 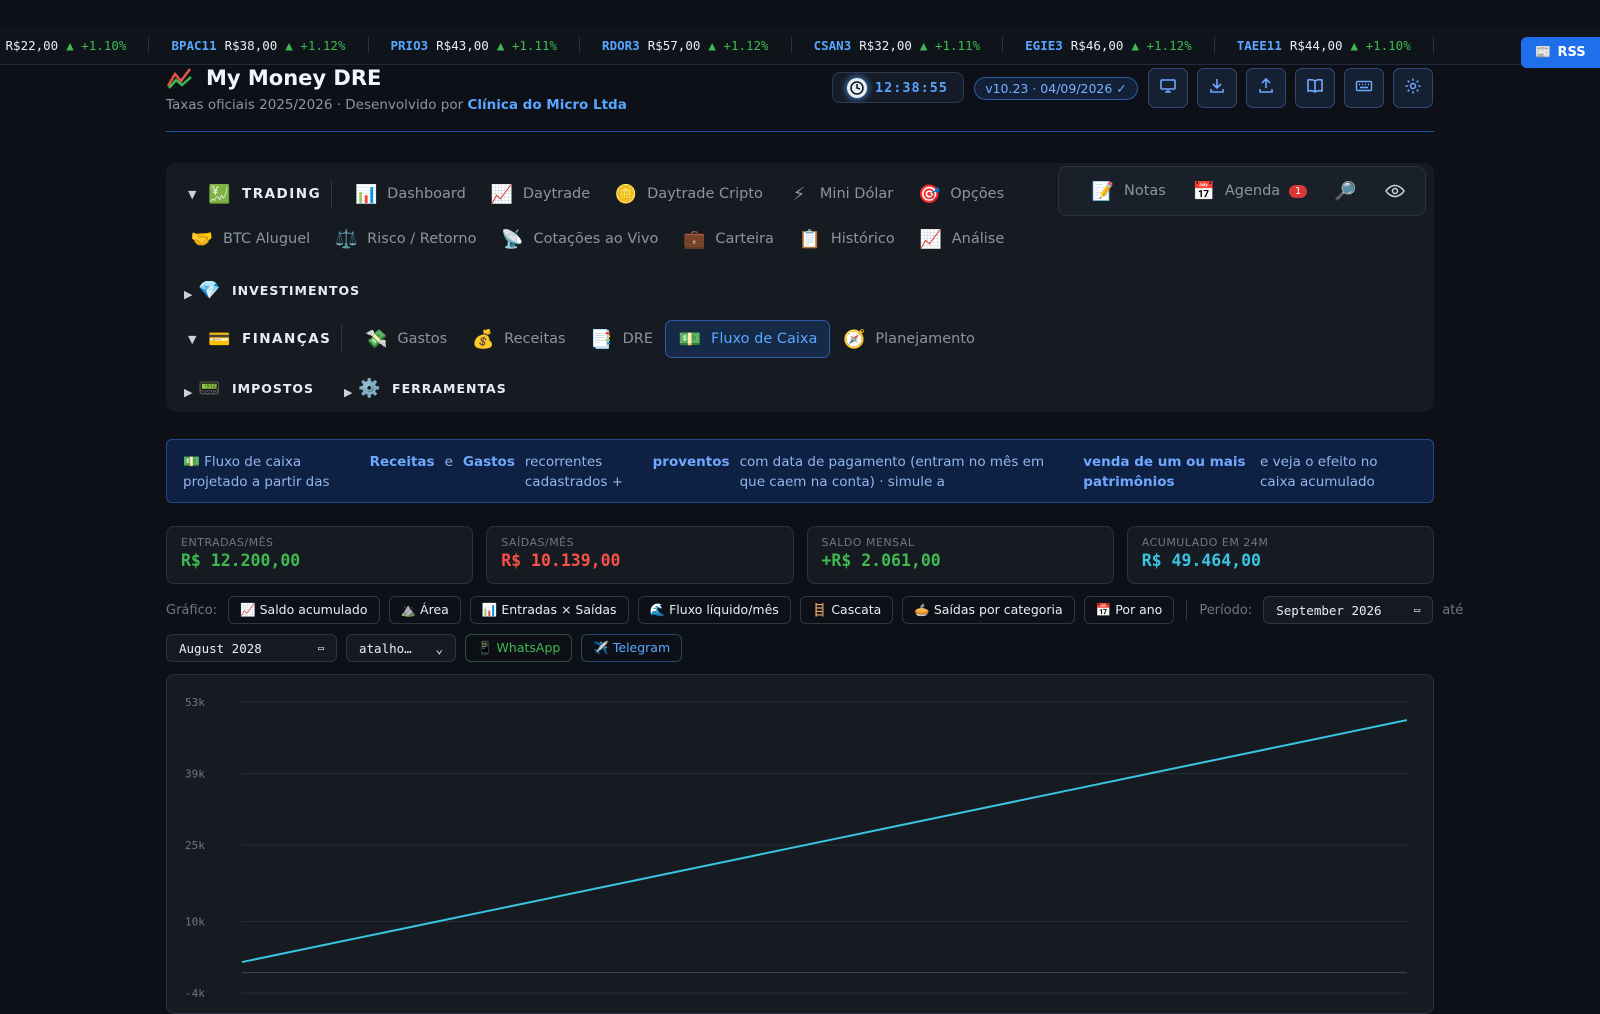 I want to click on satellite-icon: 📡, so click(x=512, y=239).